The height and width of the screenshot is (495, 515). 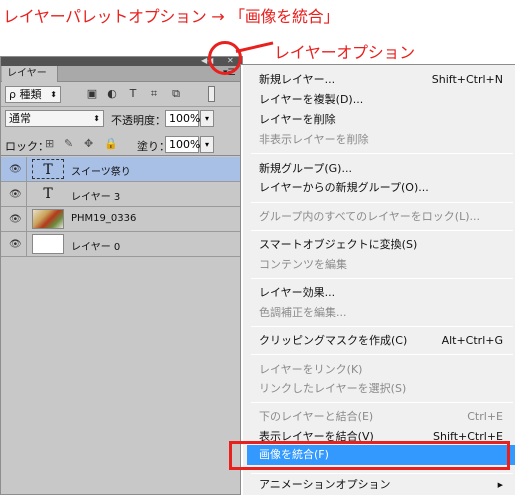 I want to click on lock-all-icon: 🔒, so click(x=111, y=143).